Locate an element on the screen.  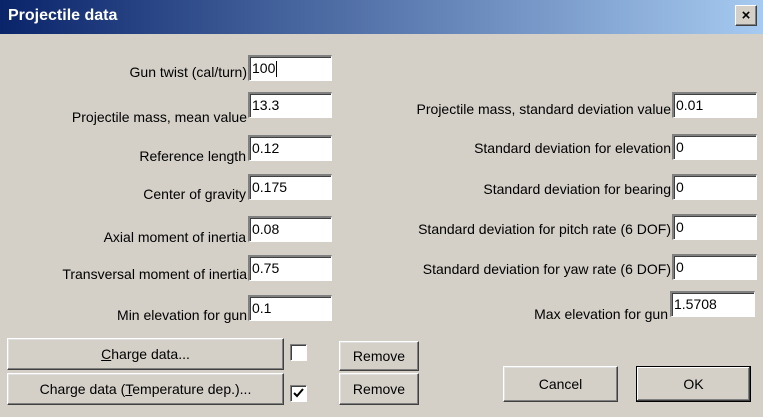
close-icon: × is located at coordinates (746, 15).